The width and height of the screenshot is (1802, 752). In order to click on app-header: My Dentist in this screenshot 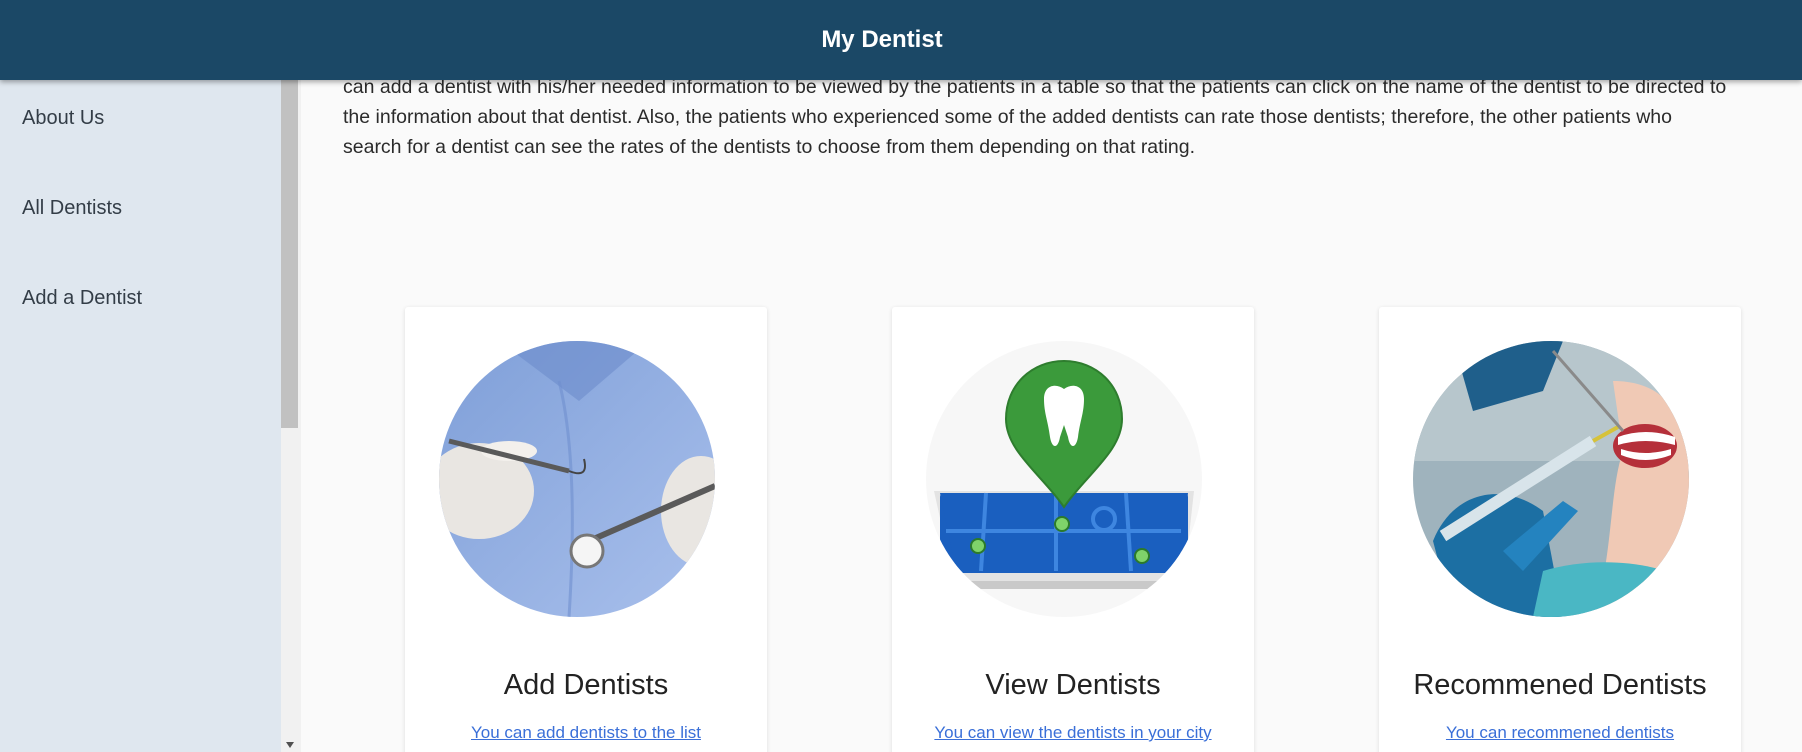, I will do `click(901, 40)`.